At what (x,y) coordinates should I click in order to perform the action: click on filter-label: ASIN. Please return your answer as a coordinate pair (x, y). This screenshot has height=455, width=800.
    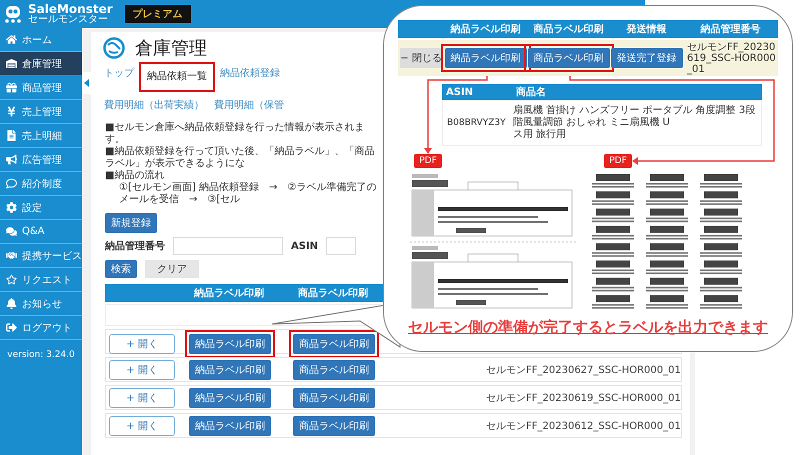
    Looking at the image, I should click on (304, 246).